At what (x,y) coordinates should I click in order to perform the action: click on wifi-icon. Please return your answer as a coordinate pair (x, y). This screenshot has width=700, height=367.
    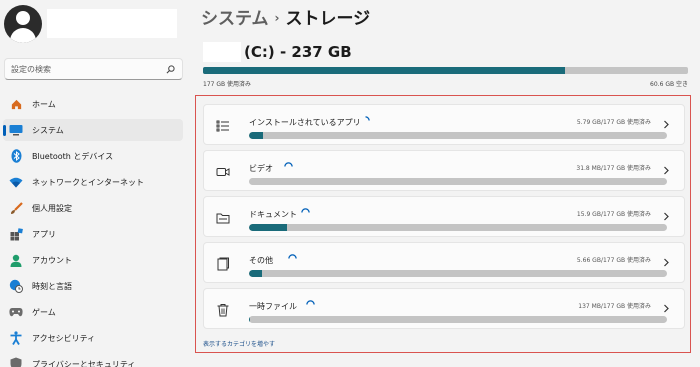
    Looking at the image, I should click on (16, 182).